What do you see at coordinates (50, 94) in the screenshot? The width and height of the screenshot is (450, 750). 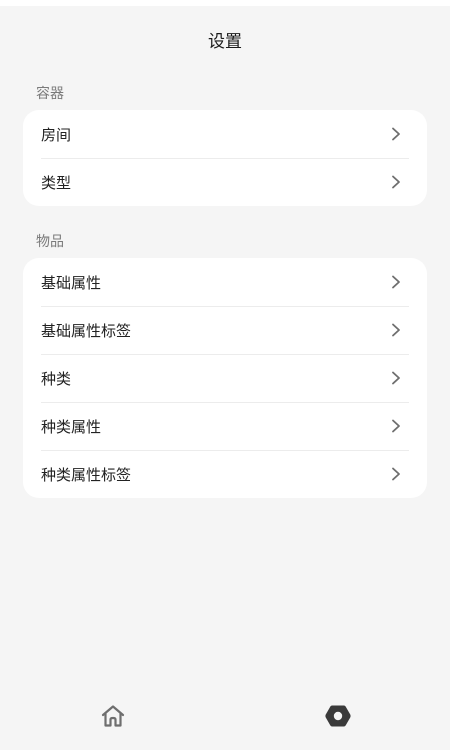 I see `section-title-container: 容器` at bounding box center [50, 94].